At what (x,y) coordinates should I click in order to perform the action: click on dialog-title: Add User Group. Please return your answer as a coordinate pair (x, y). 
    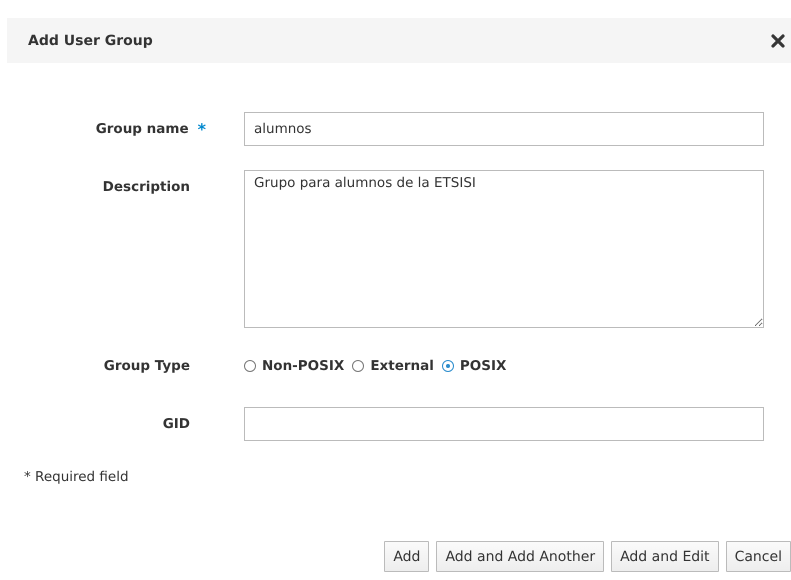
    Looking at the image, I should click on (90, 40).